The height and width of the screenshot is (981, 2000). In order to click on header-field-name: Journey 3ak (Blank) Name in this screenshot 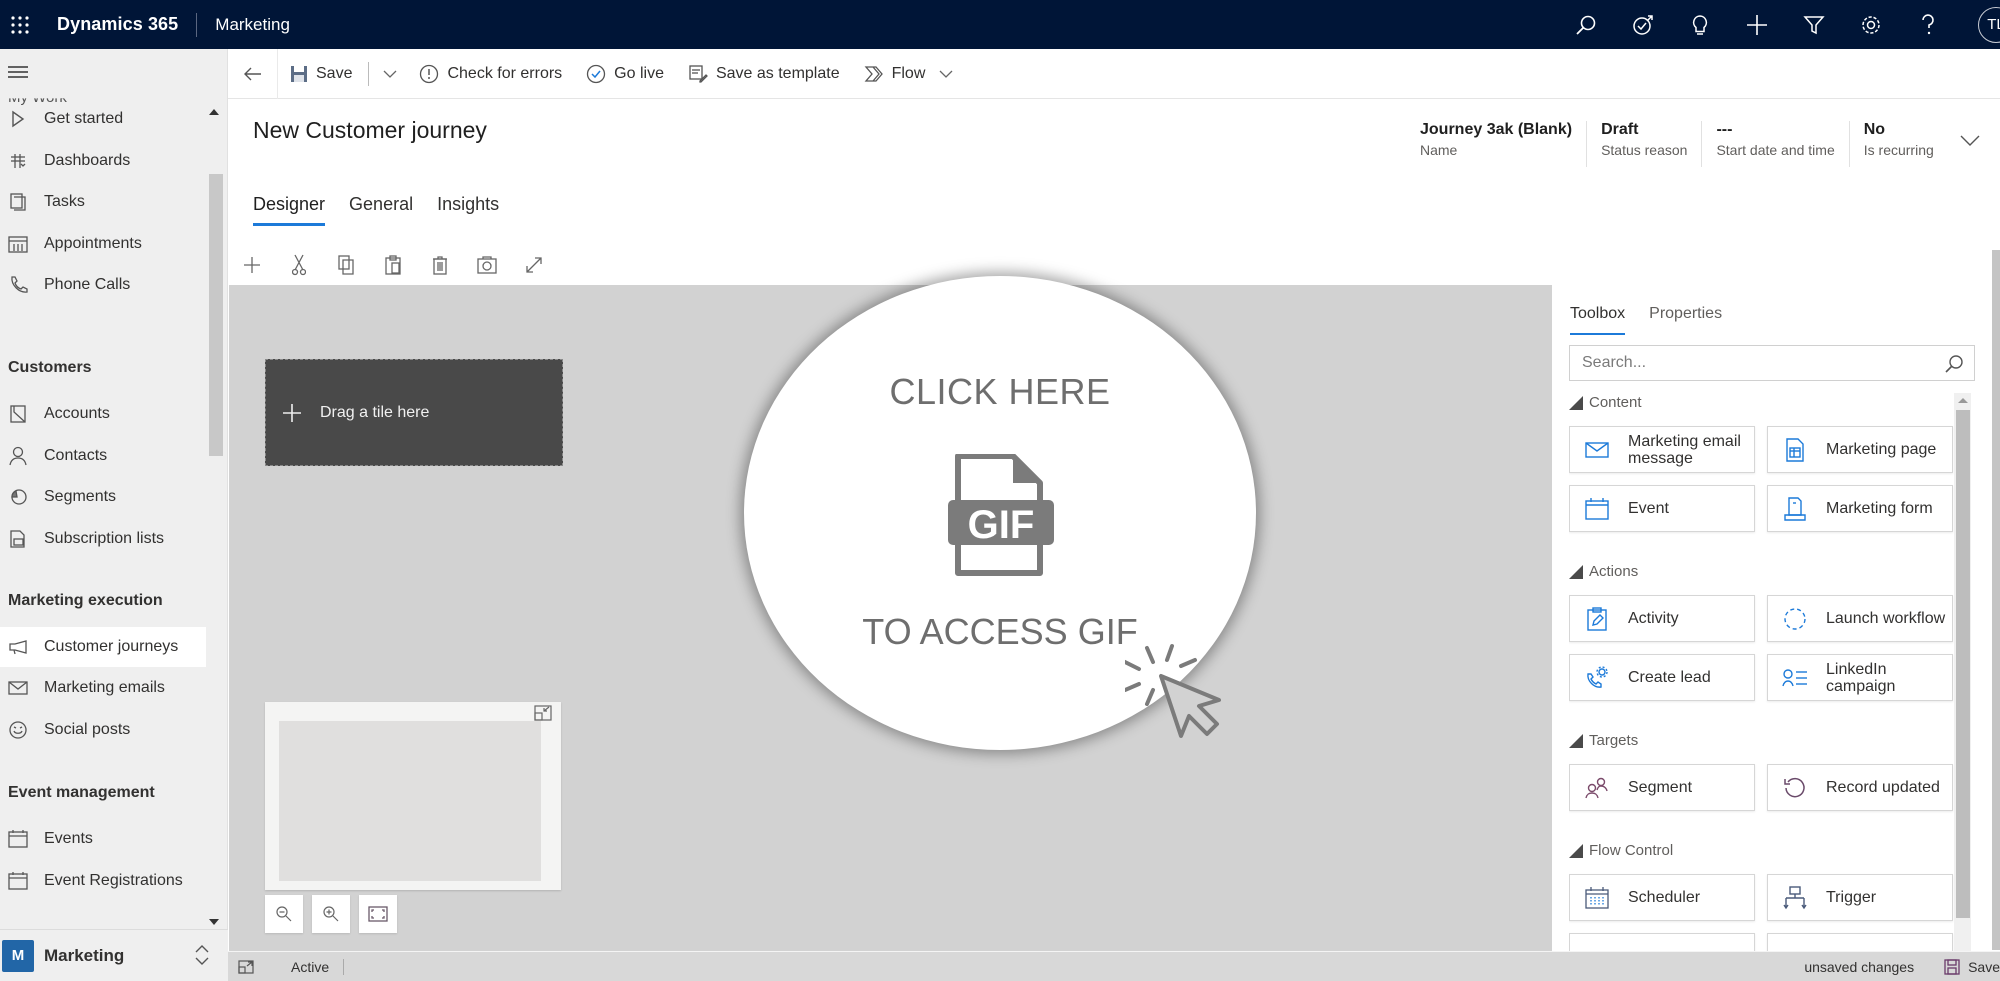, I will do `click(1497, 144)`.